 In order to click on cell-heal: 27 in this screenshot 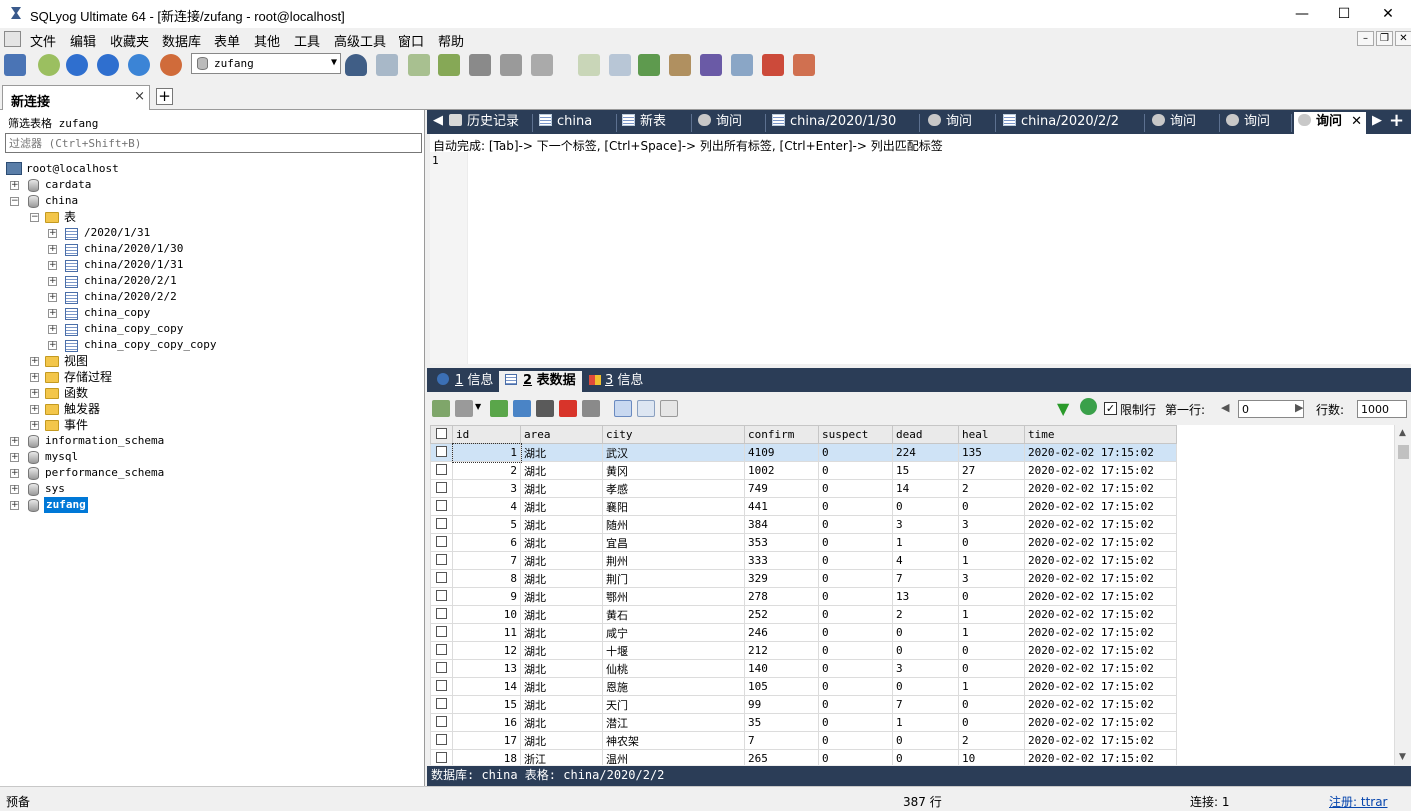, I will do `click(991, 470)`.